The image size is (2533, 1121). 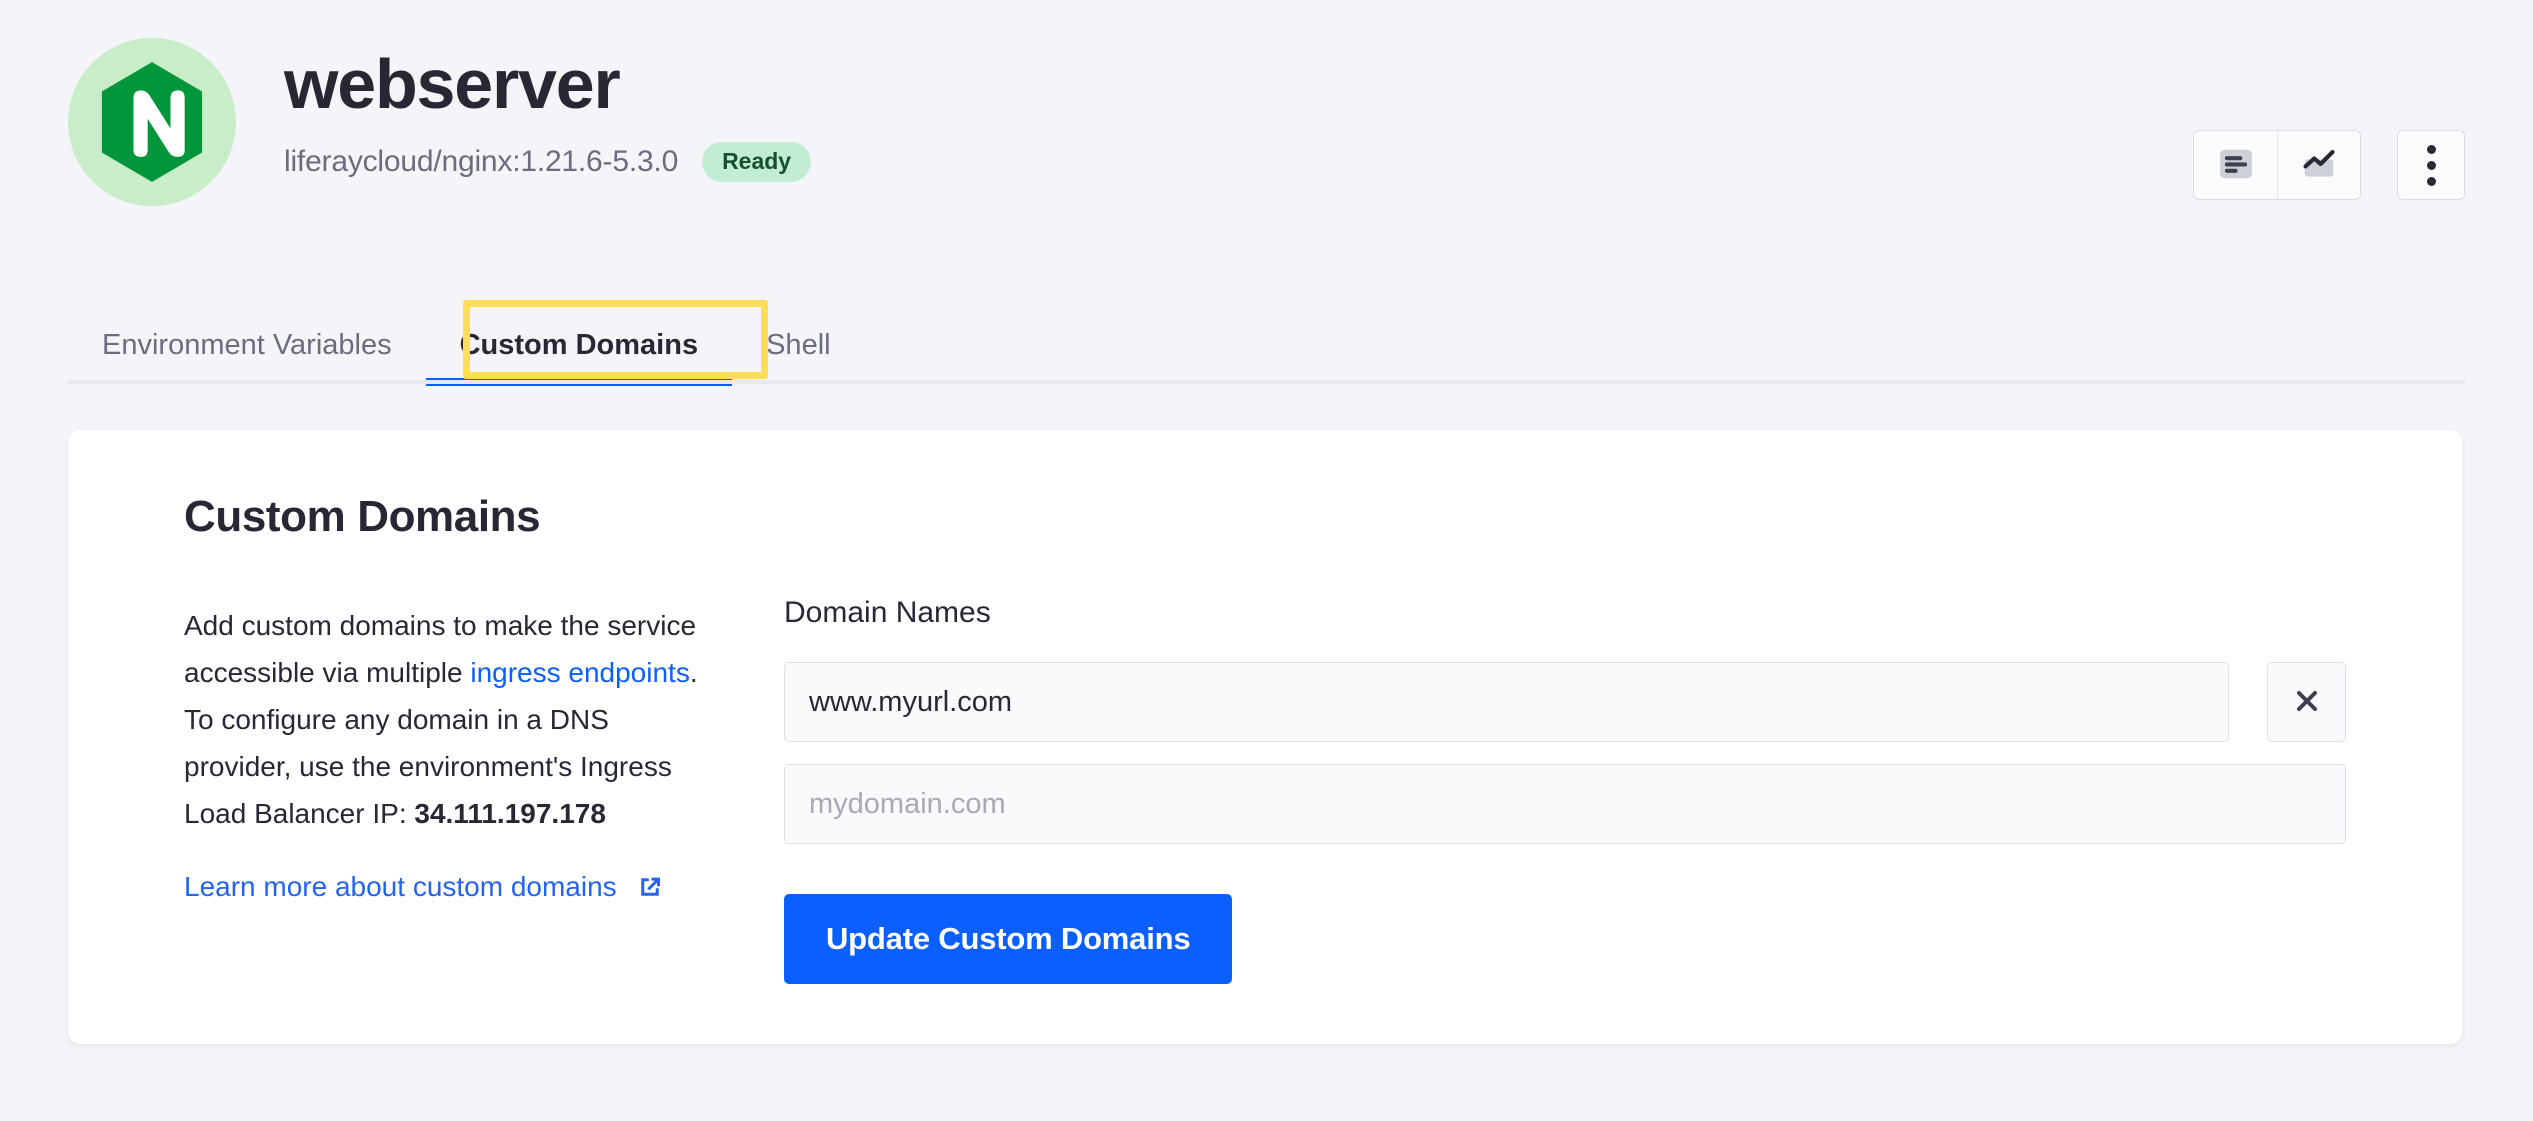 What do you see at coordinates (362, 516) in the screenshot?
I see `card-title: Custom Domains` at bounding box center [362, 516].